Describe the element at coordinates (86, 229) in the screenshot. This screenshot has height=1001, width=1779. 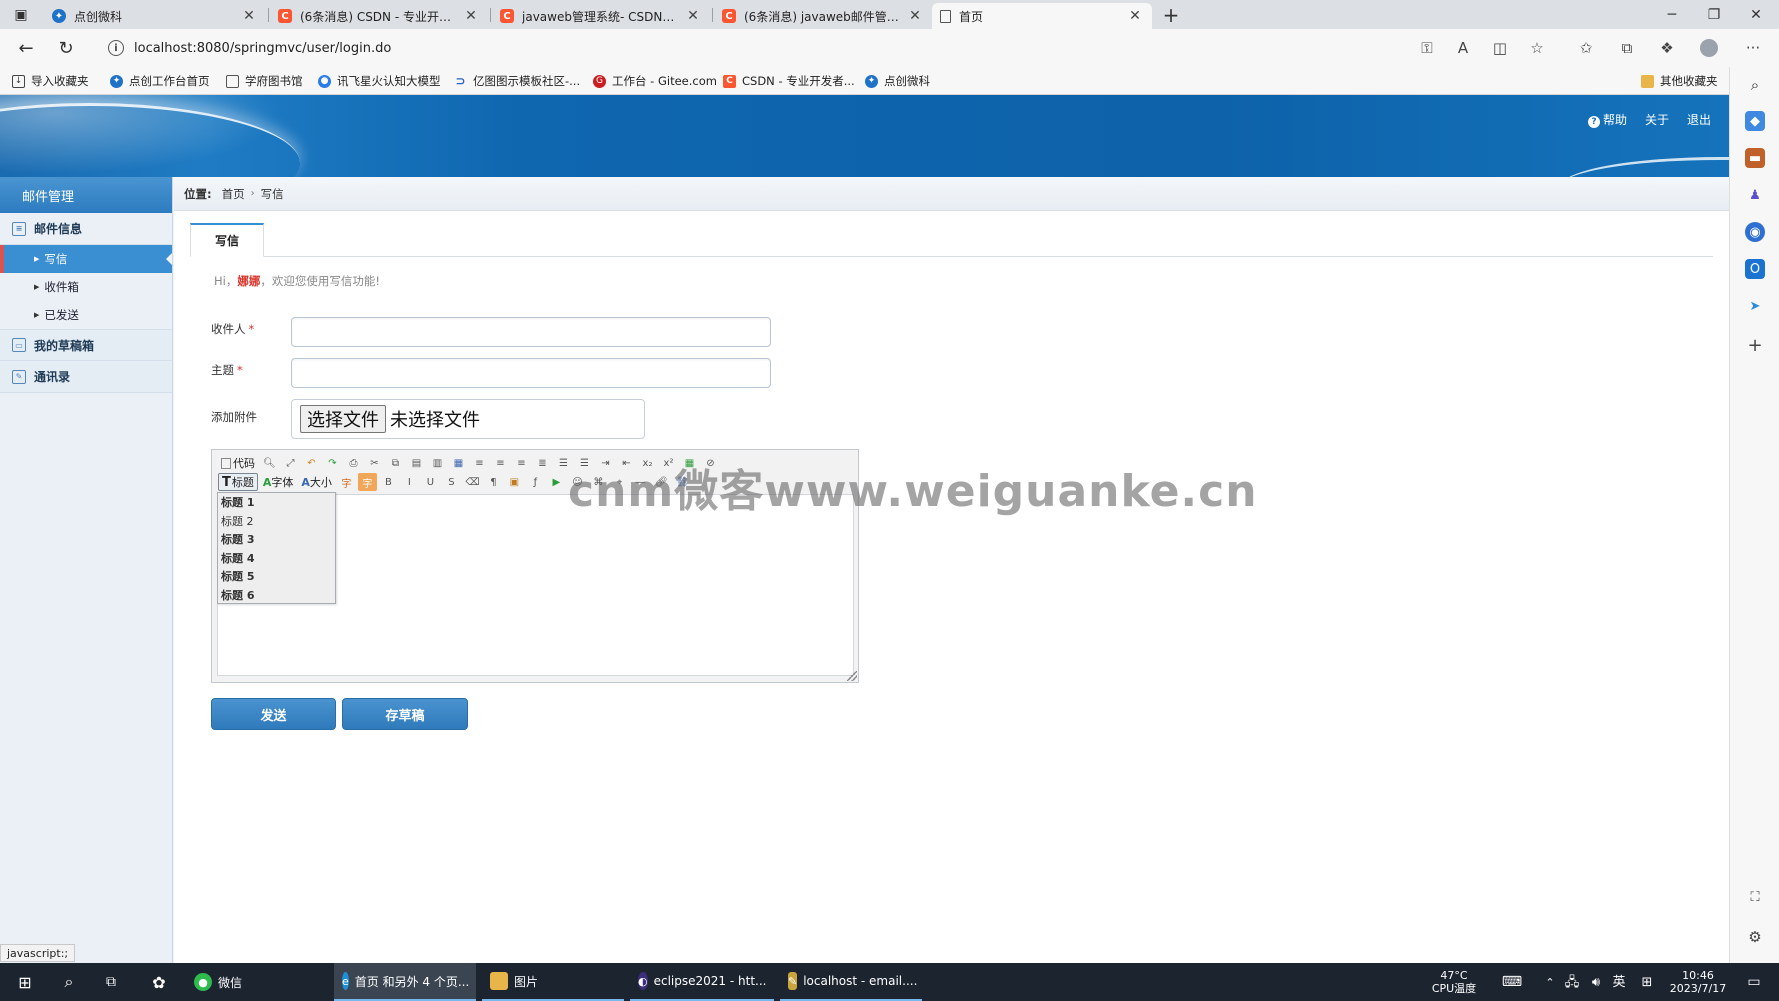
I see `nav-section-mail-info: ≡ 邮件信息` at that location.